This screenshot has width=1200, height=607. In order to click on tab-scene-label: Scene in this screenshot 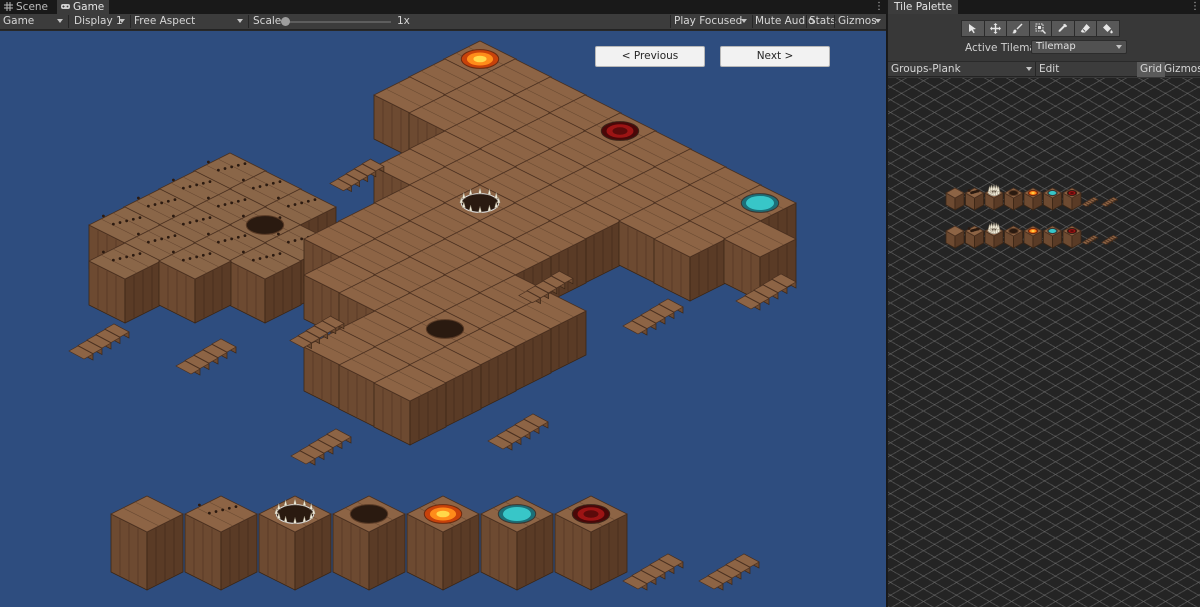, I will do `click(32, 7)`.